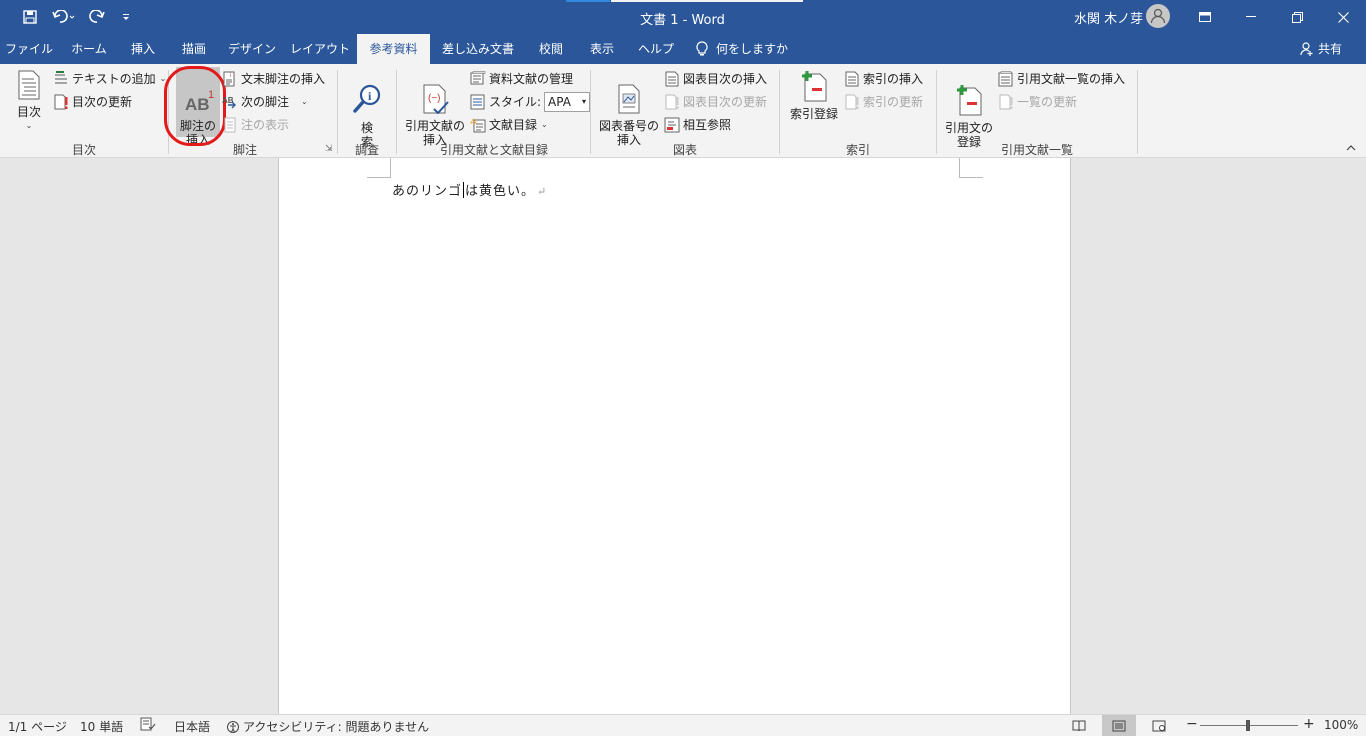 This screenshot has width=1366, height=736. Describe the element at coordinates (1006, 79) in the screenshot. I see `insert-table-of-authorities-icon` at that location.